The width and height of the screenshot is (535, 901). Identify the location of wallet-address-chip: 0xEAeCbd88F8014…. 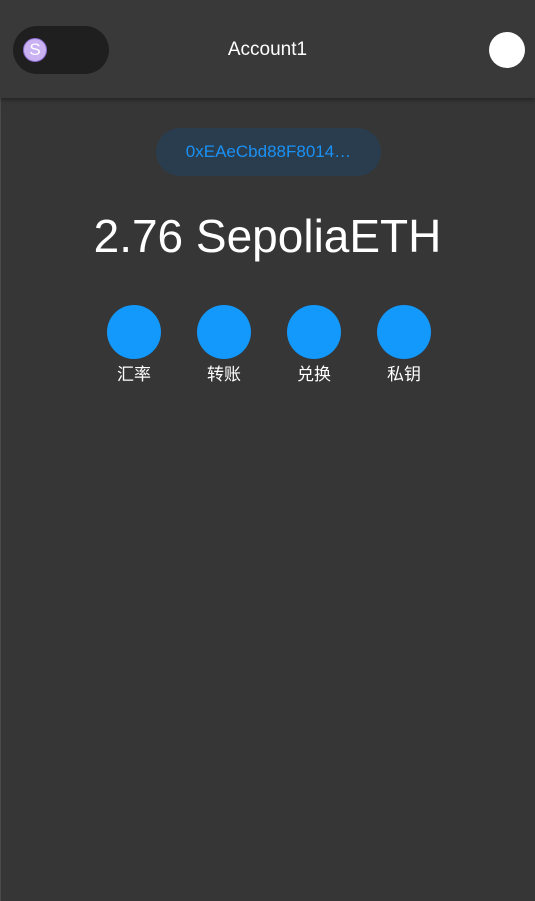
(268, 152).